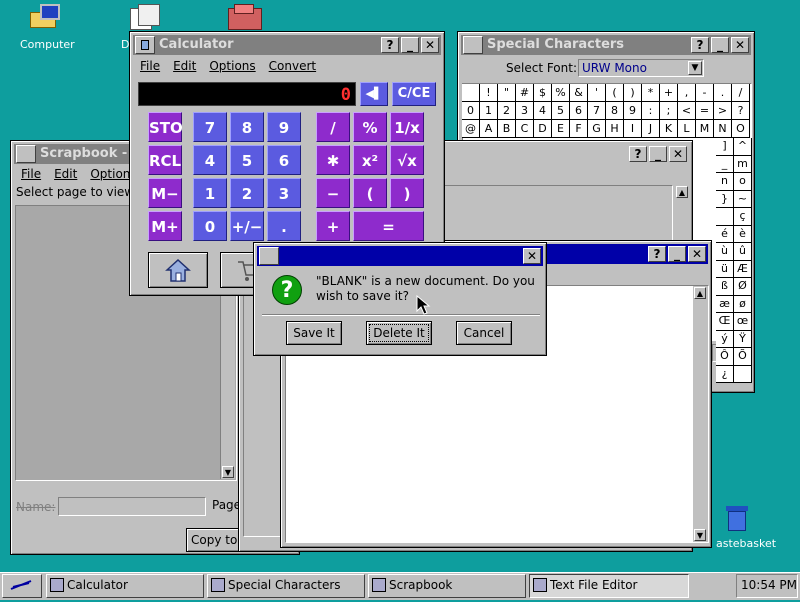  Describe the element at coordinates (687, 93) in the screenshot. I see `character-cell: ,` at that location.